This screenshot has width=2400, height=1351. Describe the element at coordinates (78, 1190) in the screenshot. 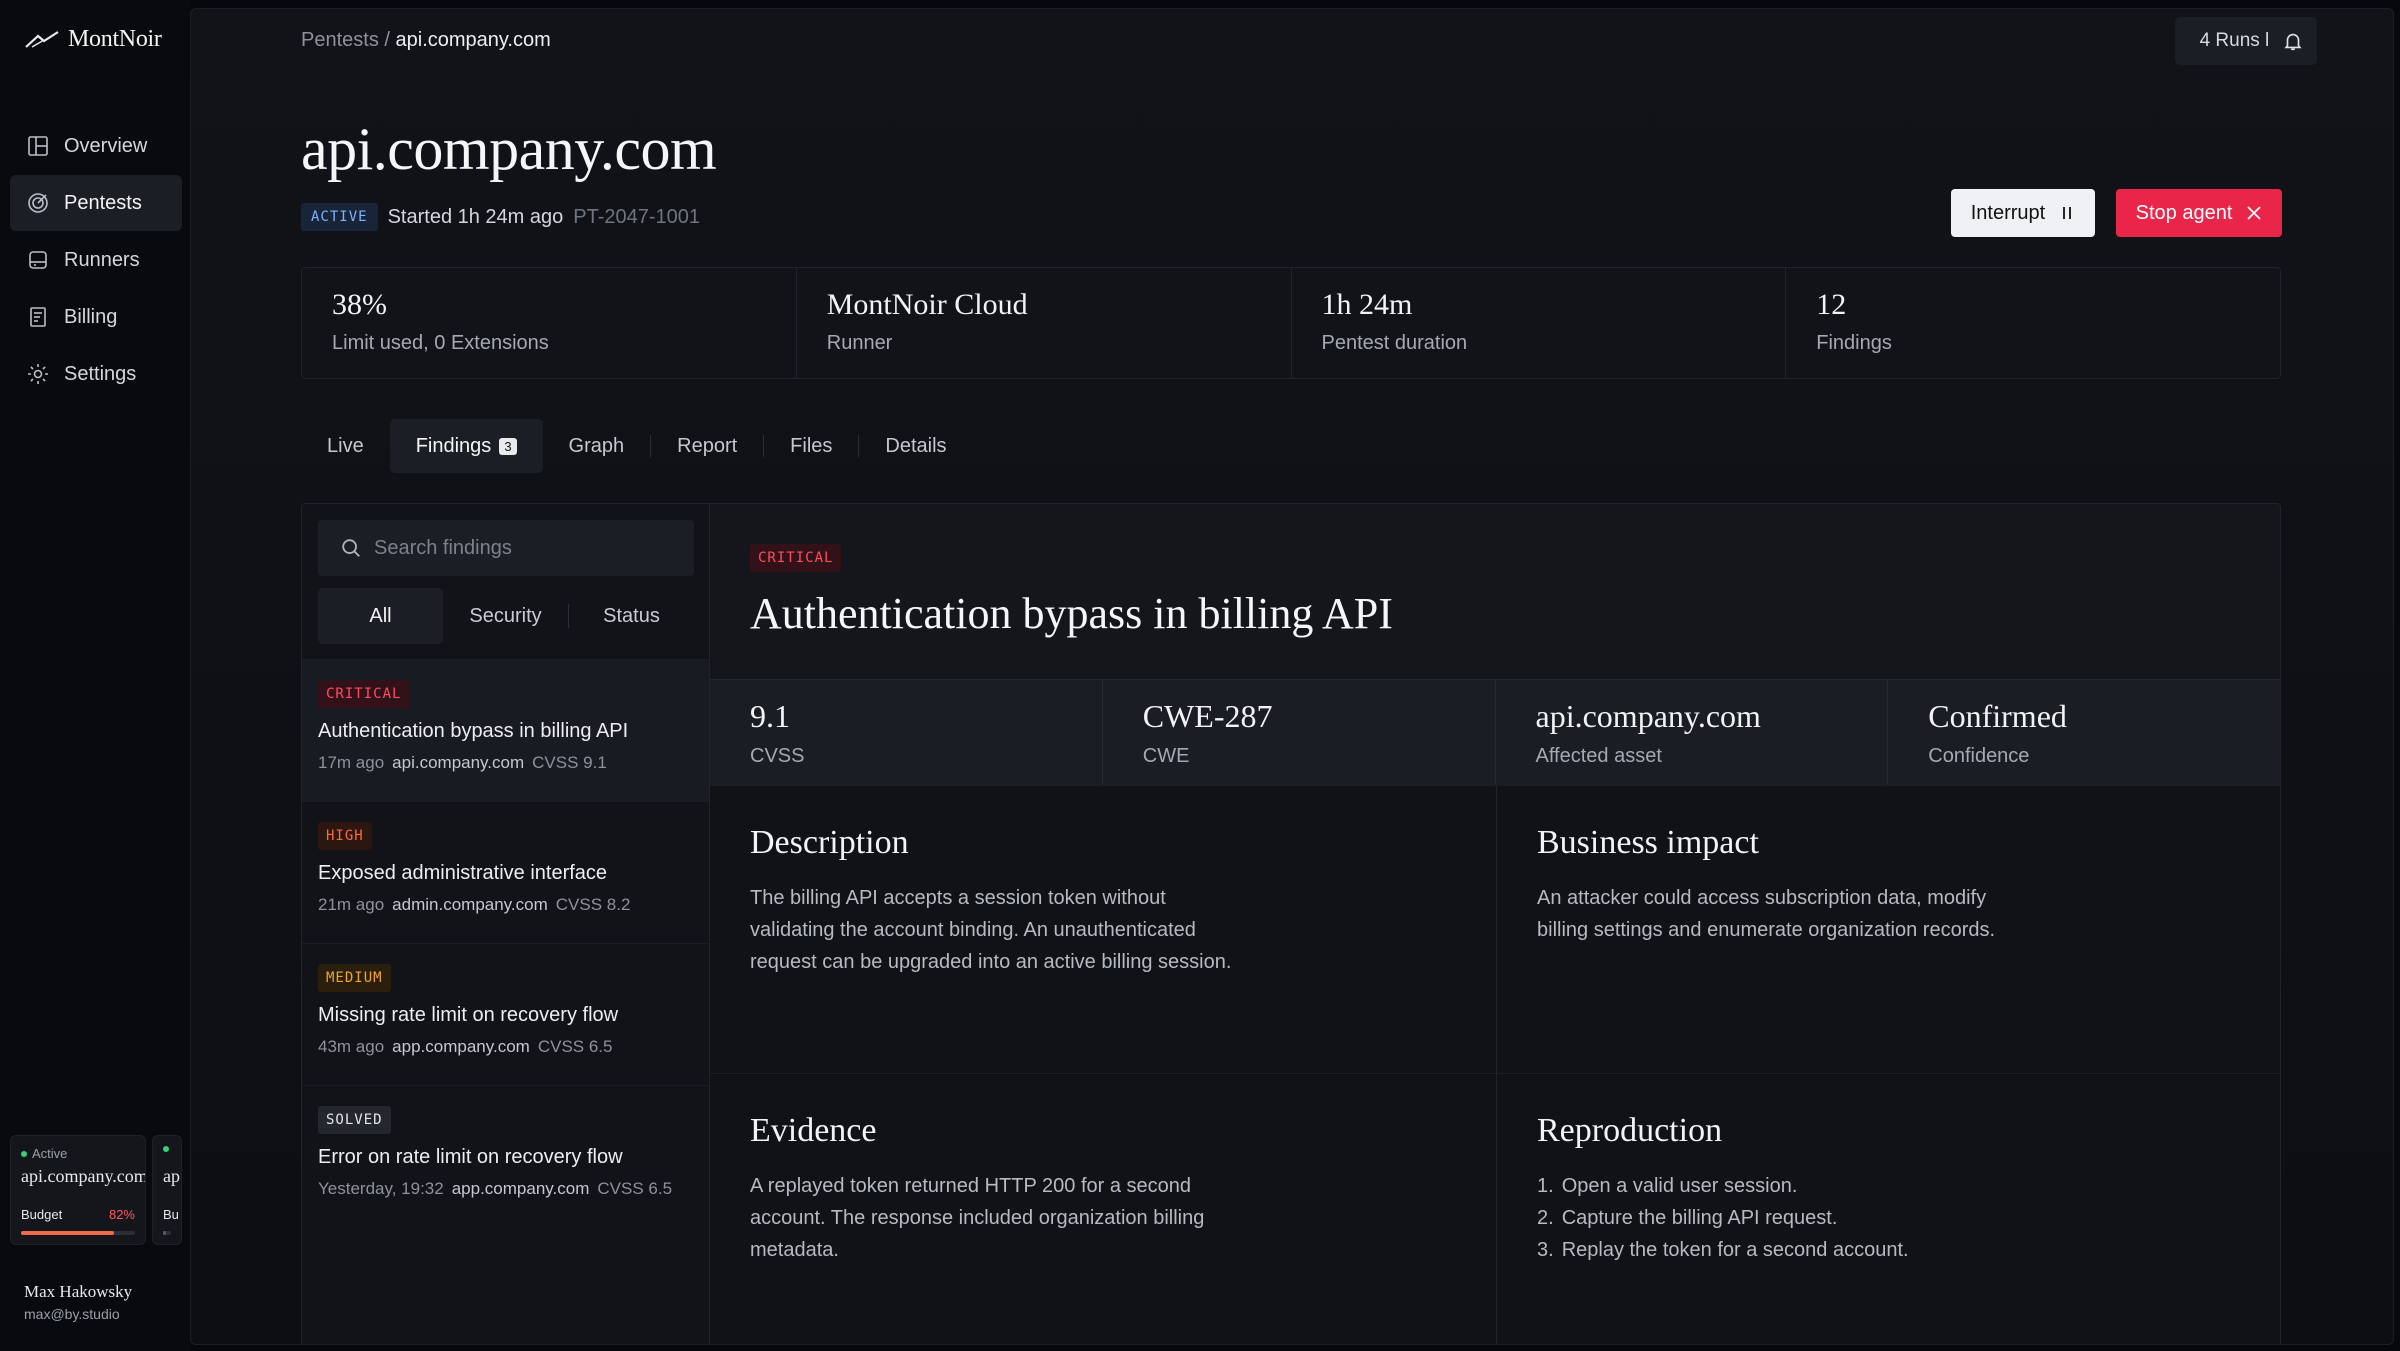

I see `active-run-card: Active api.company.com Budget 82%` at that location.